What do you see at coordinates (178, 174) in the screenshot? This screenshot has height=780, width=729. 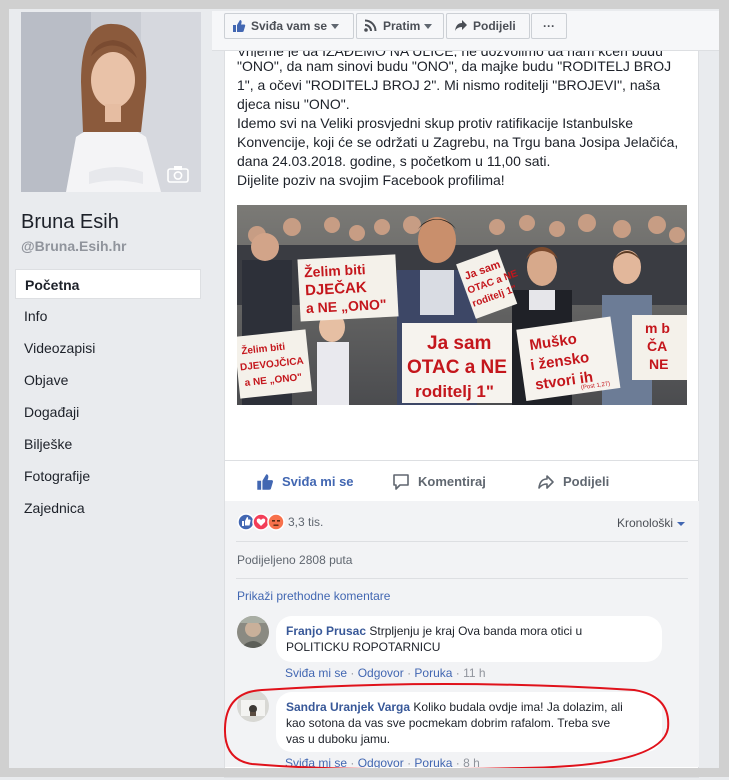 I see `camera-icon` at bounding box center [178, 174].